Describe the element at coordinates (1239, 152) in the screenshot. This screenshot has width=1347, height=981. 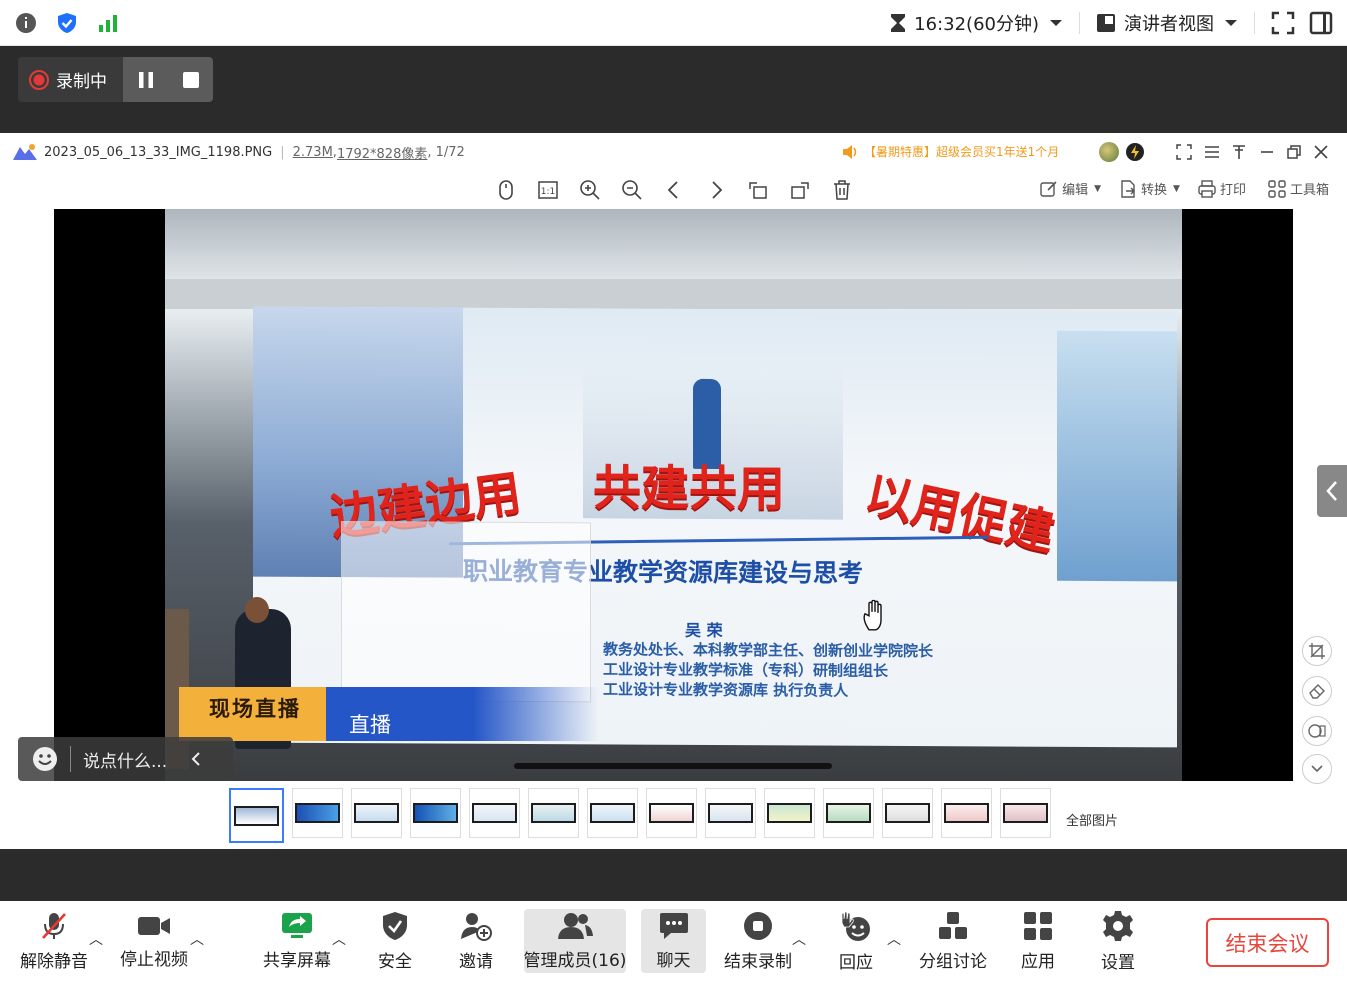
I see `pin-icon` at that location.